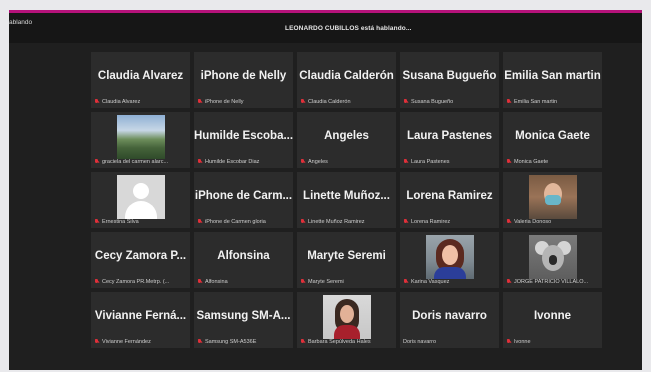  What do you see at coordinates (232, 162) in the screenshot?
I see `participant-label-text: Humilde Escobar Diaz` at bounding box center [232, 162].